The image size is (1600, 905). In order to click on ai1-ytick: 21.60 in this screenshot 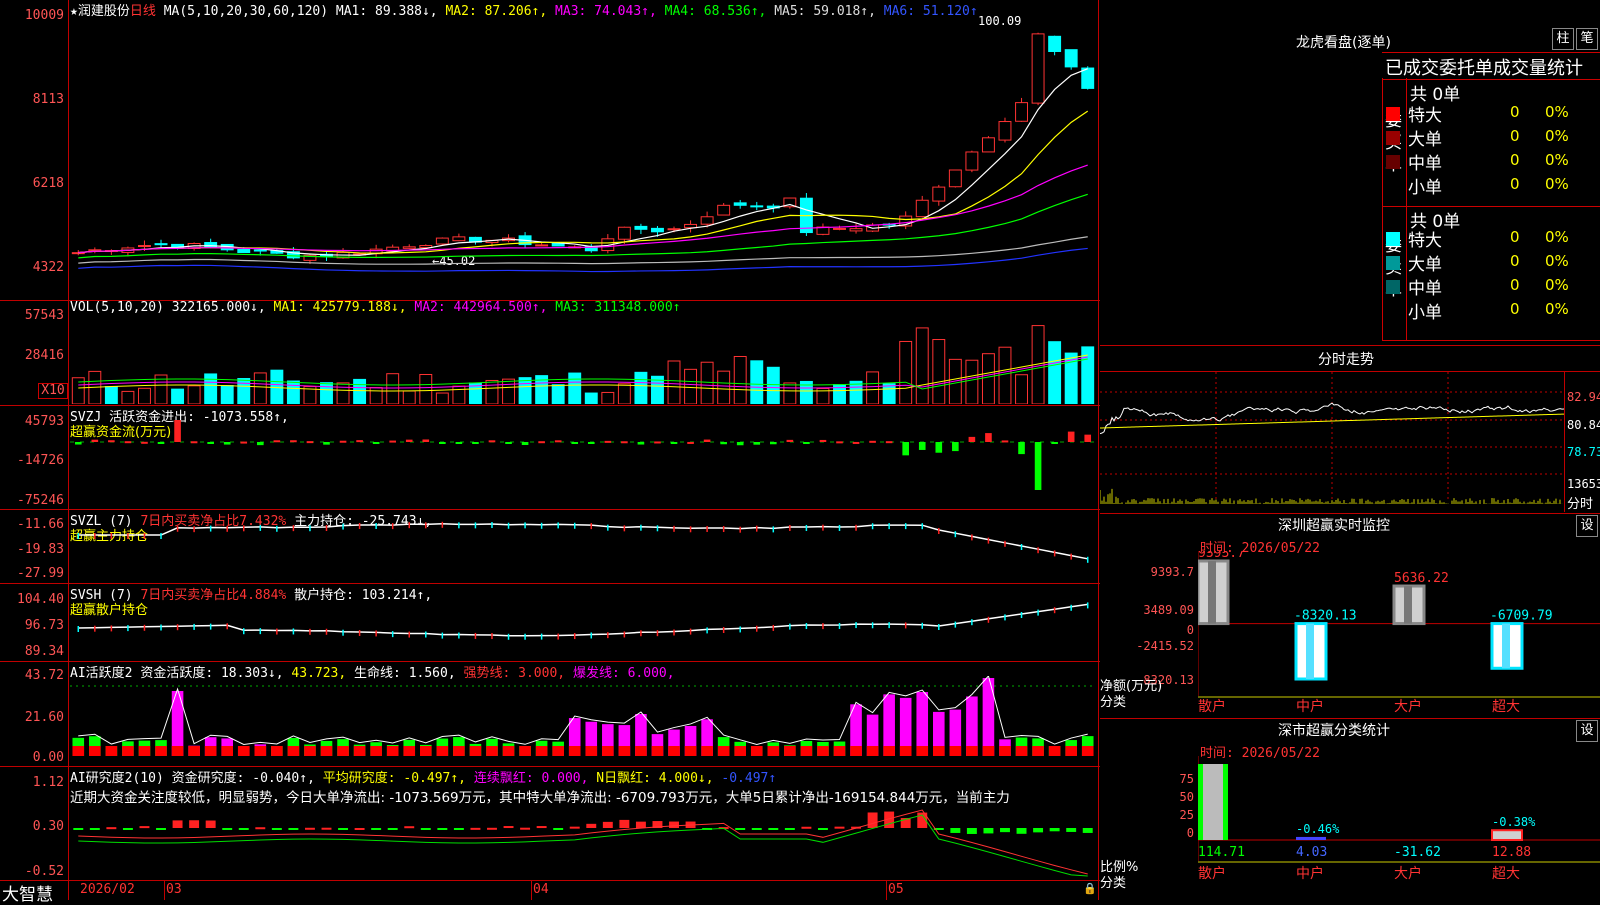, I will do `click(44, 717)`.